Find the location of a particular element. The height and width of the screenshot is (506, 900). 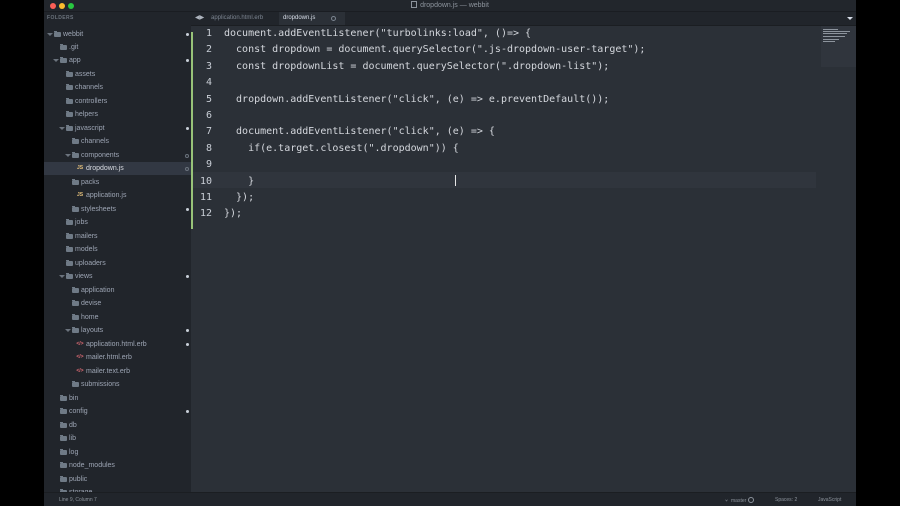

sidebar-item-views-application: application is located at coordinates (117, 290).